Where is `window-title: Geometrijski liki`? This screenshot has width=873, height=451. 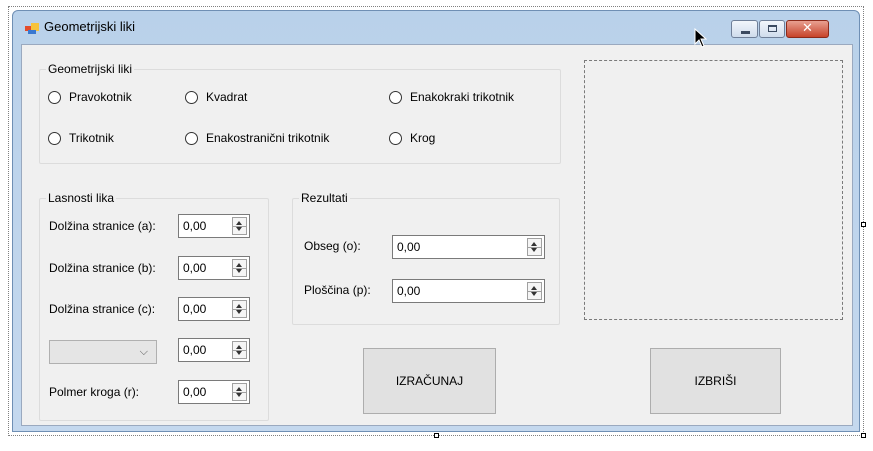 window-title: Geometrijski liki is located at coordinates (90, 26).